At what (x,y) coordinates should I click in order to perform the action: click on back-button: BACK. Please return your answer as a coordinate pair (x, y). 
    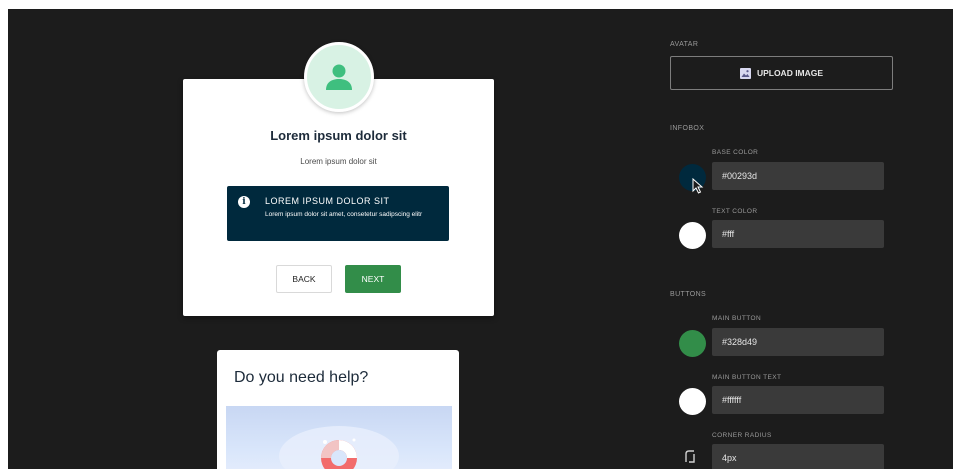
    Looking at the image, I should click on (304, 279).